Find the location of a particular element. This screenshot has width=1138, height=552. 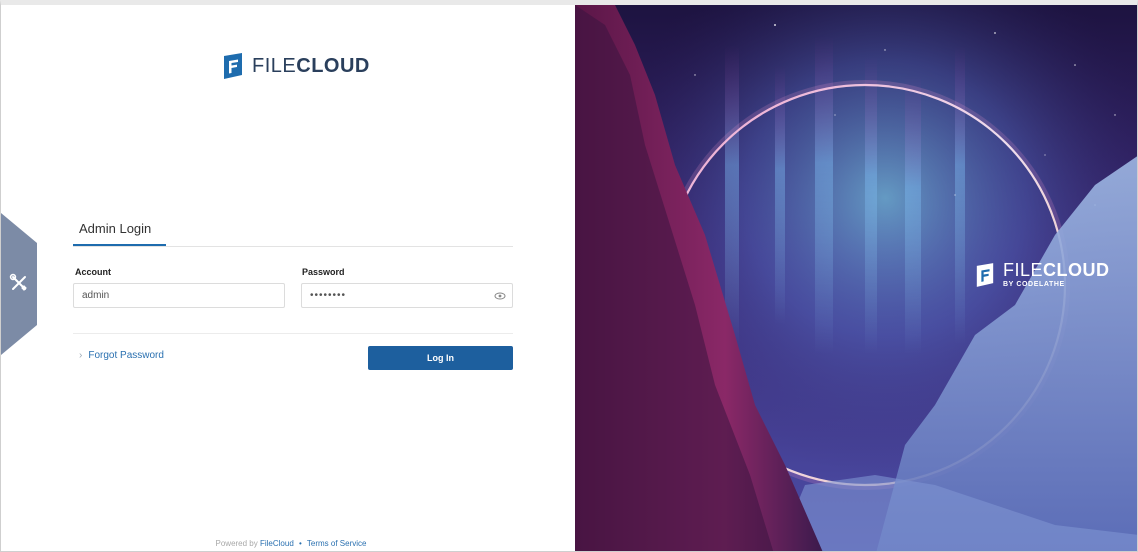

admin-tools-tab is located at coordinates (19, 284).